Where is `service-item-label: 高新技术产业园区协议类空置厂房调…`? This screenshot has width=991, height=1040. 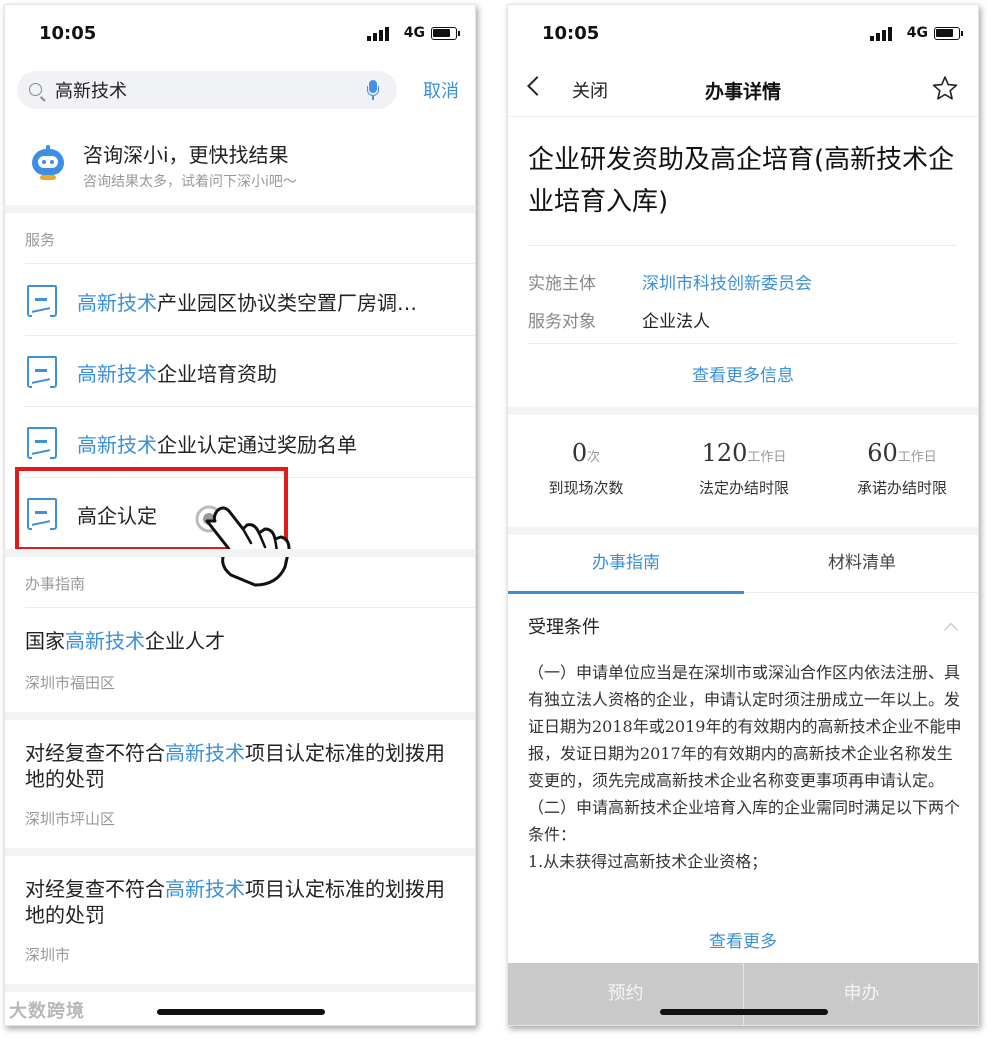
service-item-label: 高新技术产业园区协议类空置厂房调… is located at coordinates (247, 303).